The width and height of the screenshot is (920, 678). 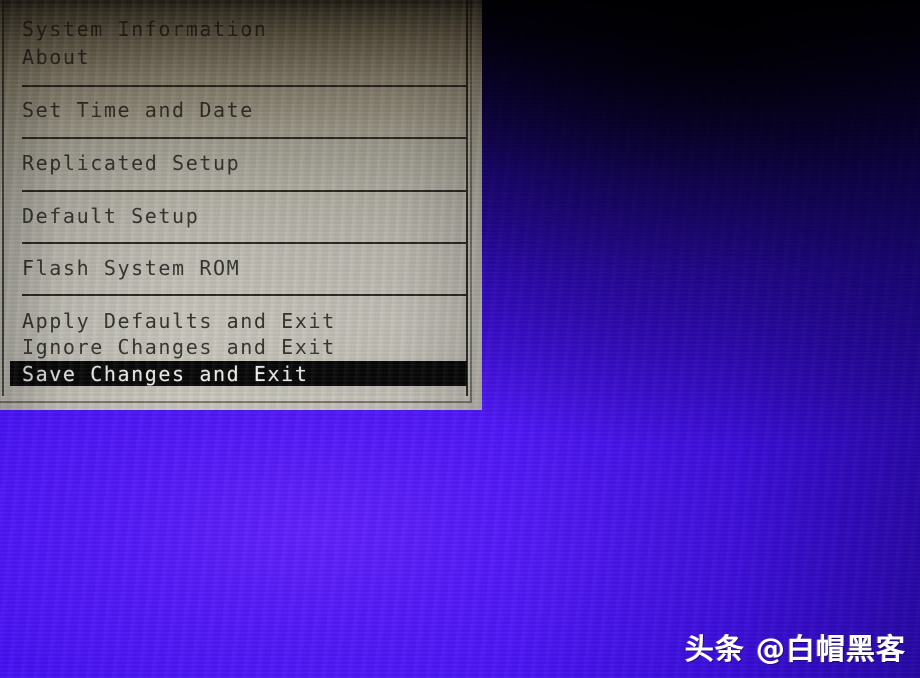 What do you see at coordinates (145, 29) in the screenshot?
I see `menu-item-system-information: System Information` at bounding box center [145, 29].